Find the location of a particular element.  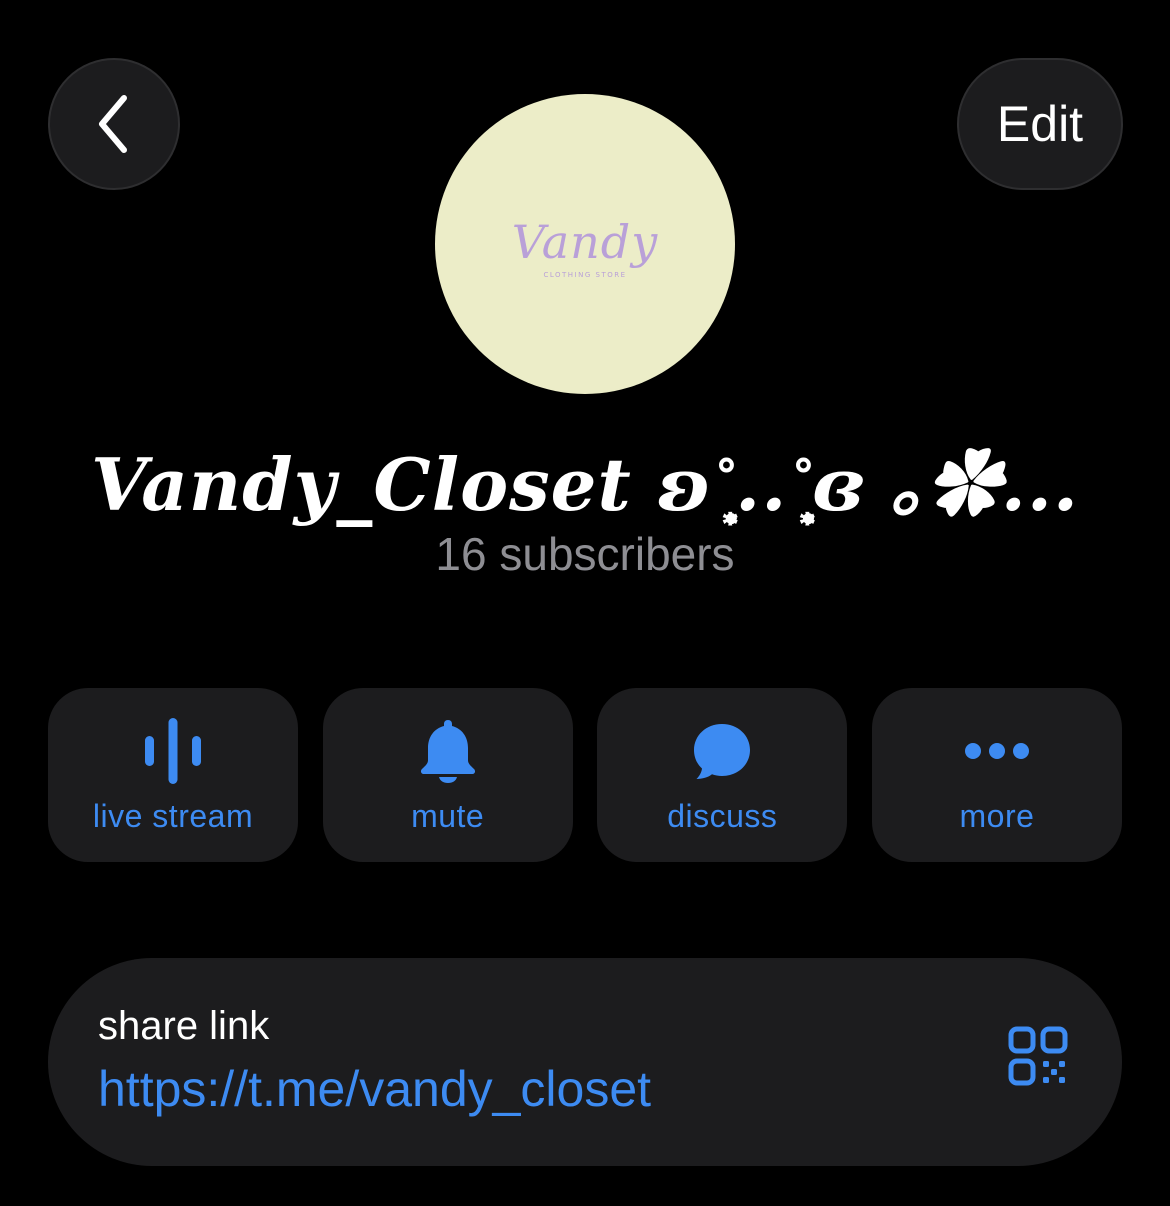

live-stream-icon is located at coordinates (173, 751).